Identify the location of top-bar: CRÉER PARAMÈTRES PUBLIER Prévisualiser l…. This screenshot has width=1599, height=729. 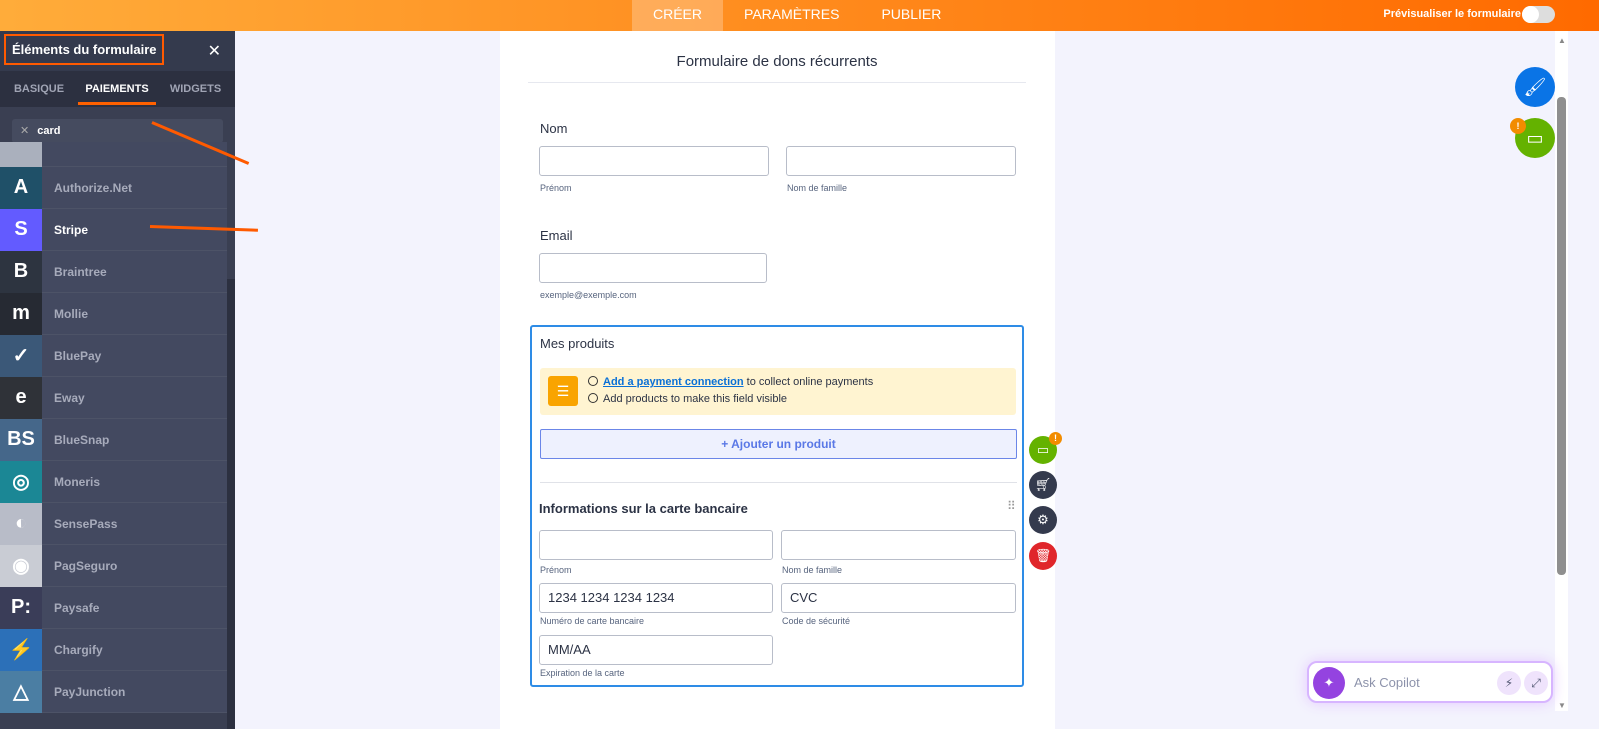
(799, 15).